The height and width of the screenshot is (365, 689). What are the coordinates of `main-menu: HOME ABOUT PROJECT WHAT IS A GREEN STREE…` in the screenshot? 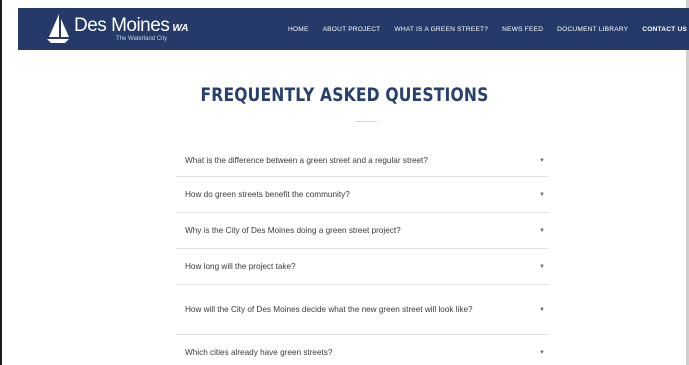 It's located at (480, 29).